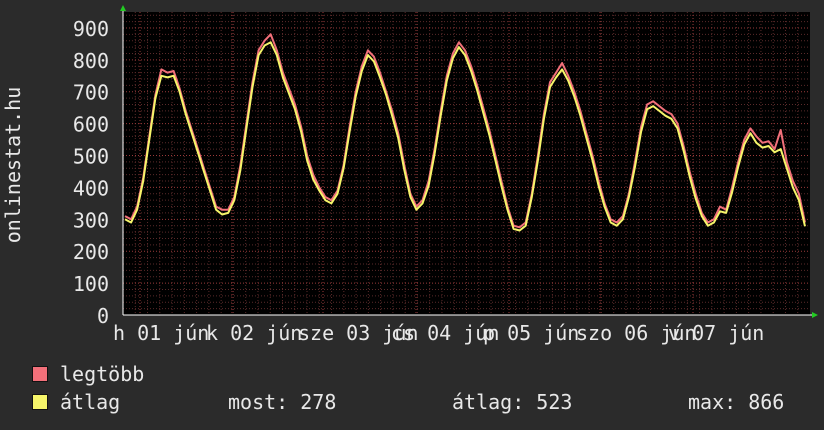 Image resolution: width=824 pixels, height=430 pixels. What do you see at coordinates (91, 157) in the screenshot?
I see `y-tick-label: 500` at bounding box center [91, 157].